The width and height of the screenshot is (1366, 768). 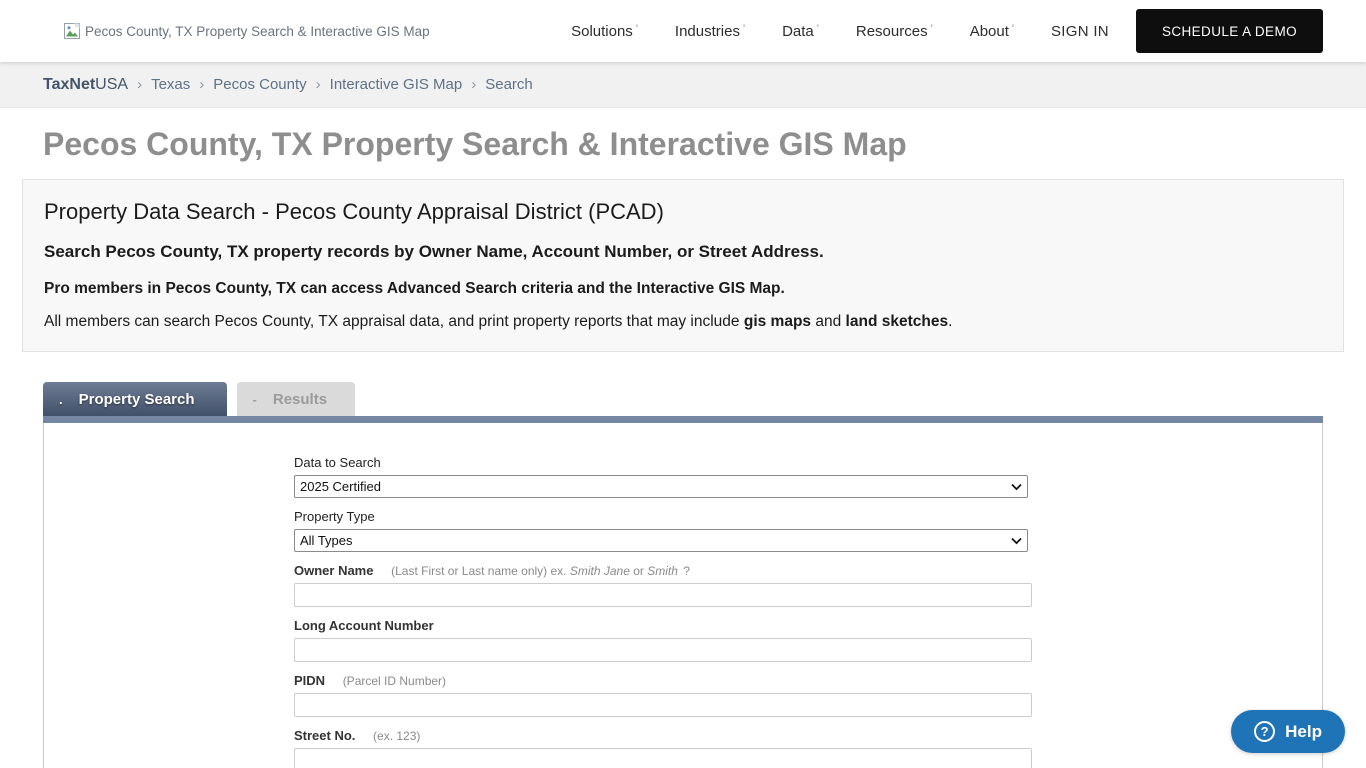 I want to click on broken-image-icon, so click(x=72, y=31).